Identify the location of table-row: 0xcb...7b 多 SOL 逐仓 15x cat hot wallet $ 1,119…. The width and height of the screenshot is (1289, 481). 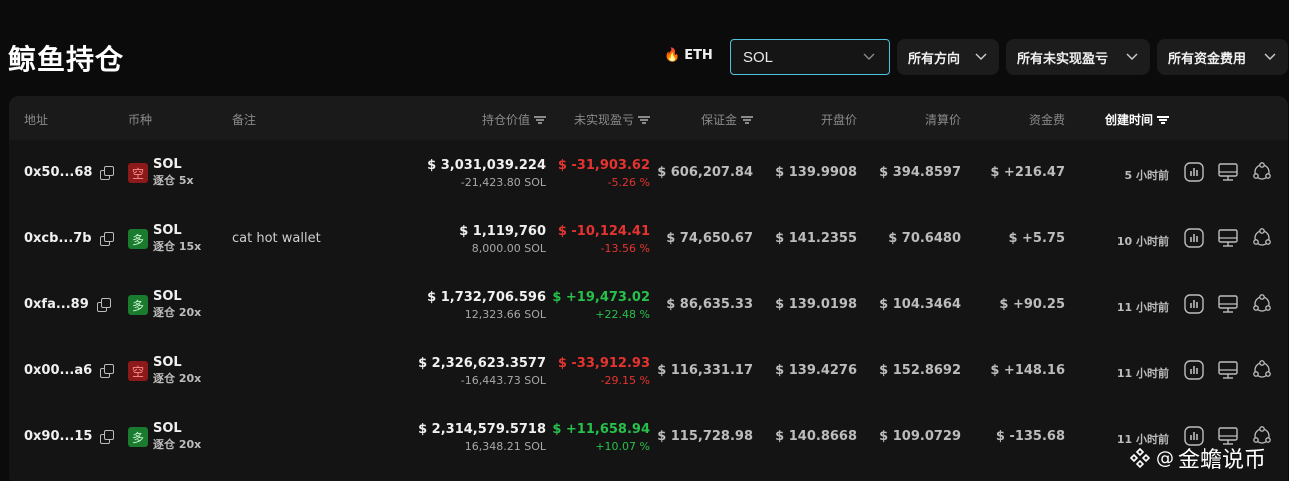
(648, 239).